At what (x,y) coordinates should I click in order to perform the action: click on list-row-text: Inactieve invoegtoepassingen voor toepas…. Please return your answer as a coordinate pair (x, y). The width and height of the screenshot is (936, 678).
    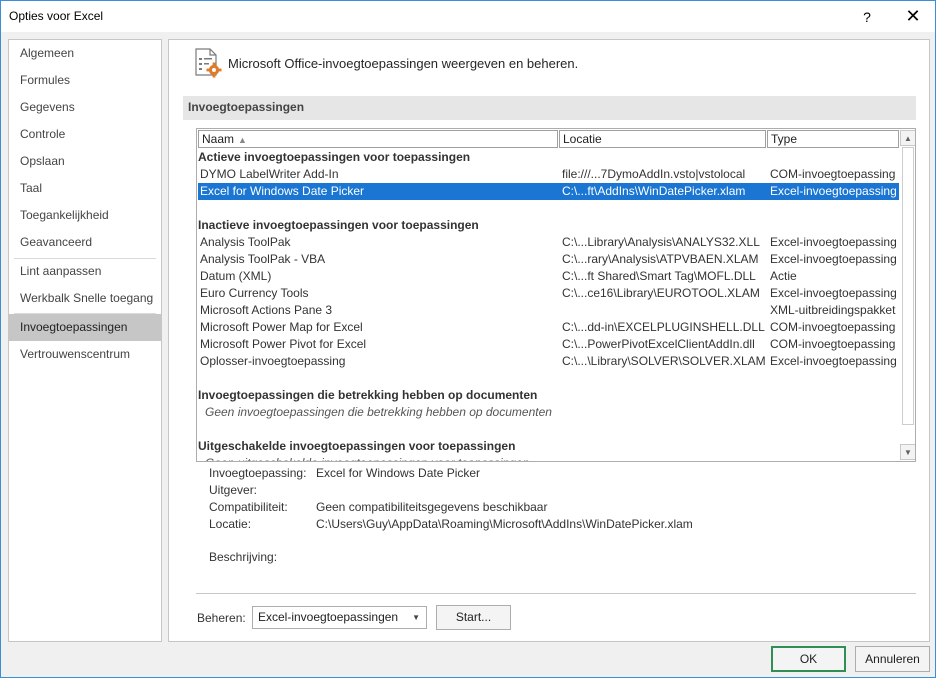
    Looking at the image, I should click on (338, 225).